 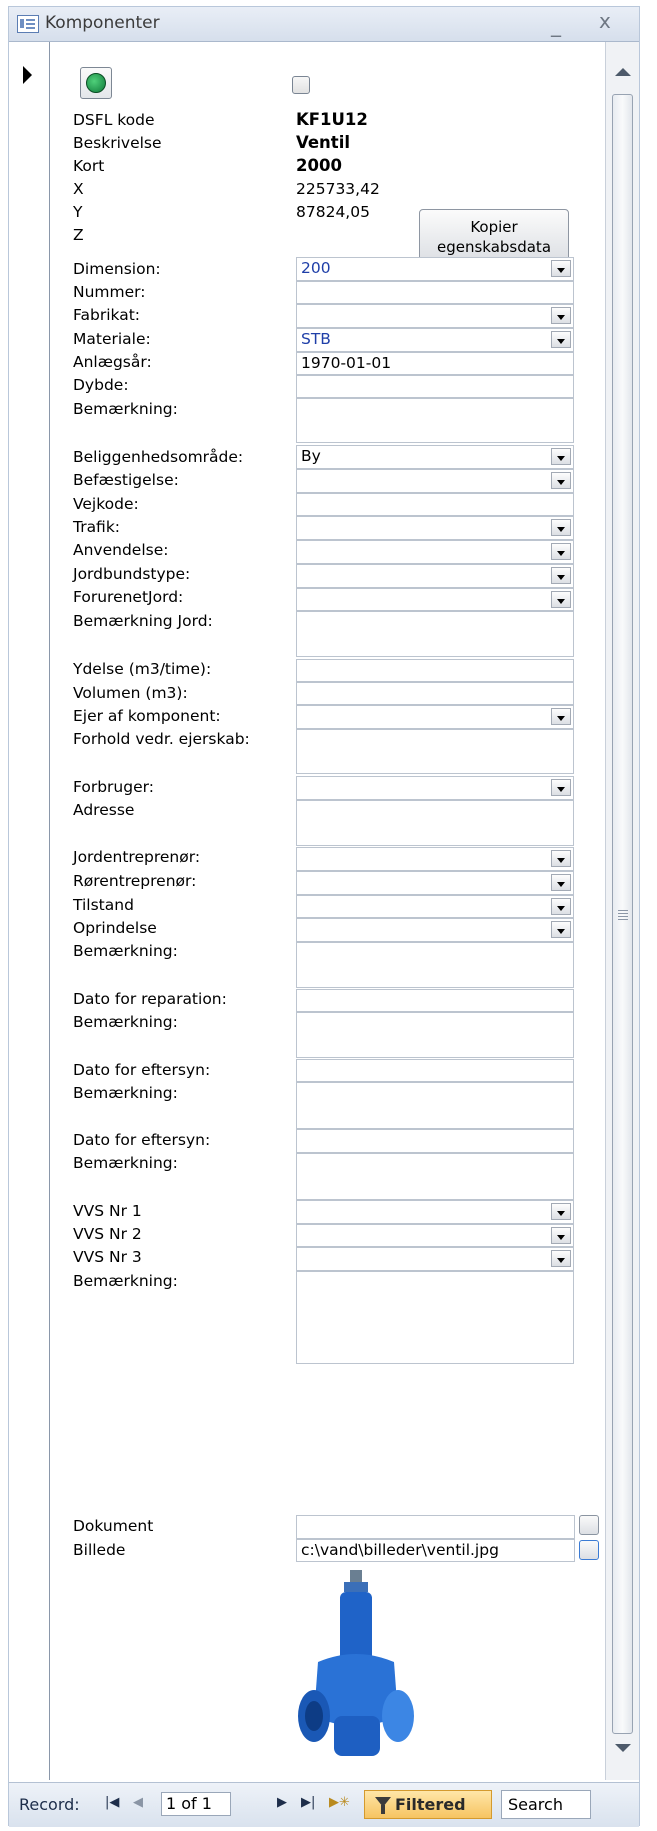 What do you see at coordinates (435, 930) in the screenshot?
I see `oprindelse-combo` at bounding box center [435, 930].